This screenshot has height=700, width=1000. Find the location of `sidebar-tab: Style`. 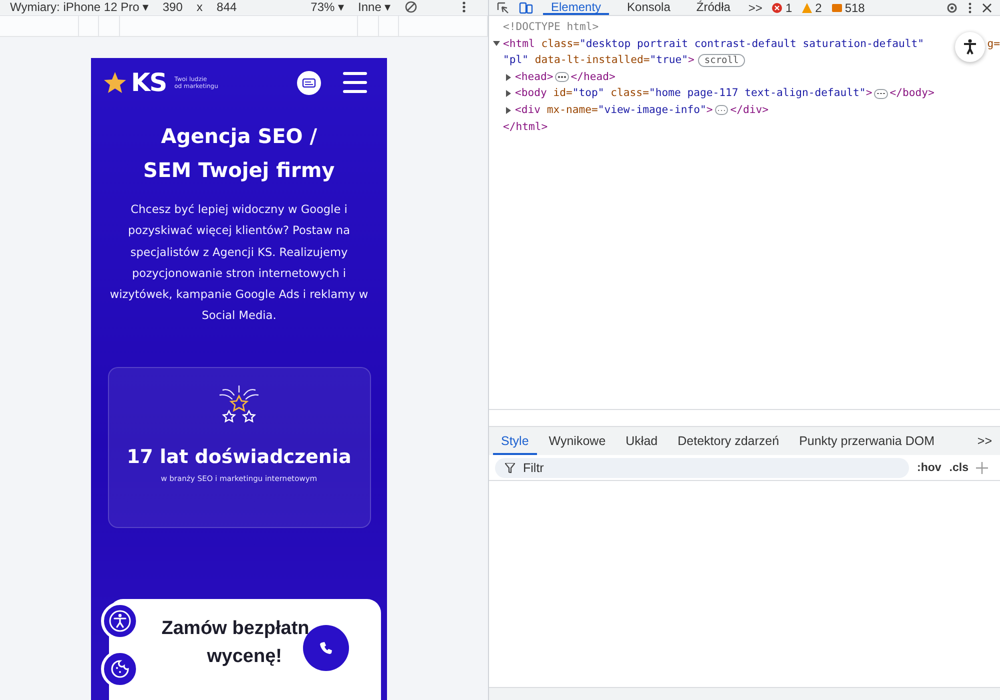

sidebar-tab: Style is located at coordinates (515, 441).